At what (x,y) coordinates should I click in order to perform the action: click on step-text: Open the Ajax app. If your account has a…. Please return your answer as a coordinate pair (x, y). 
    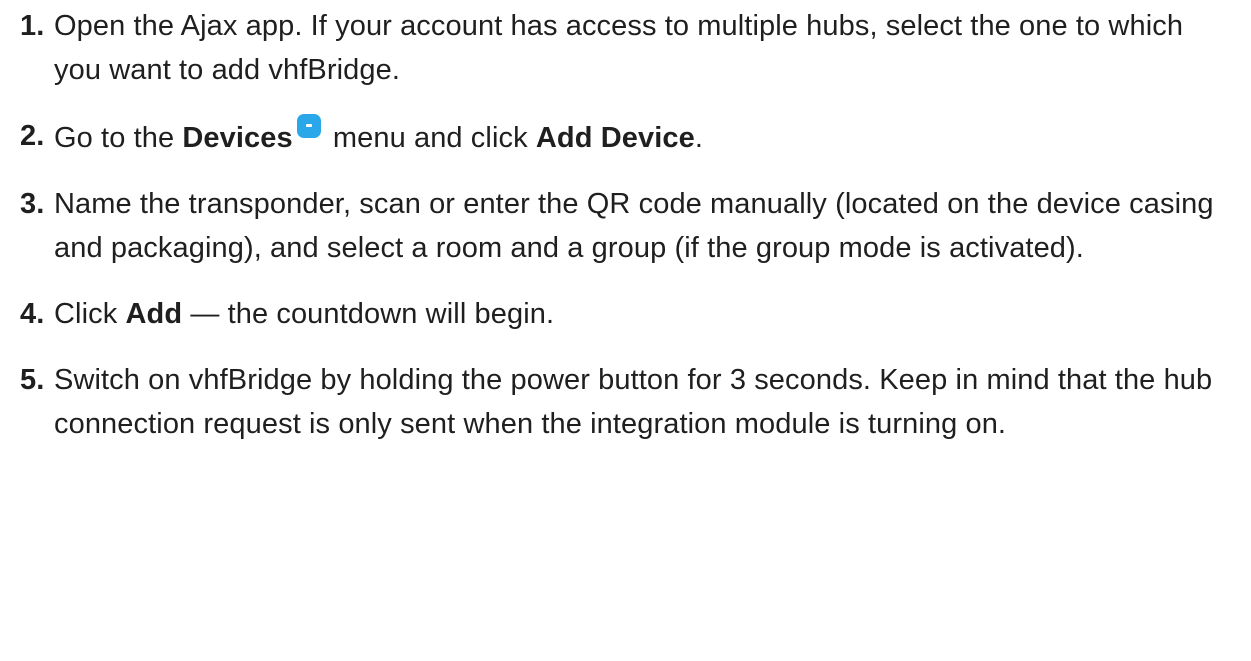
    Looking at the image, I should click on (619, 48).